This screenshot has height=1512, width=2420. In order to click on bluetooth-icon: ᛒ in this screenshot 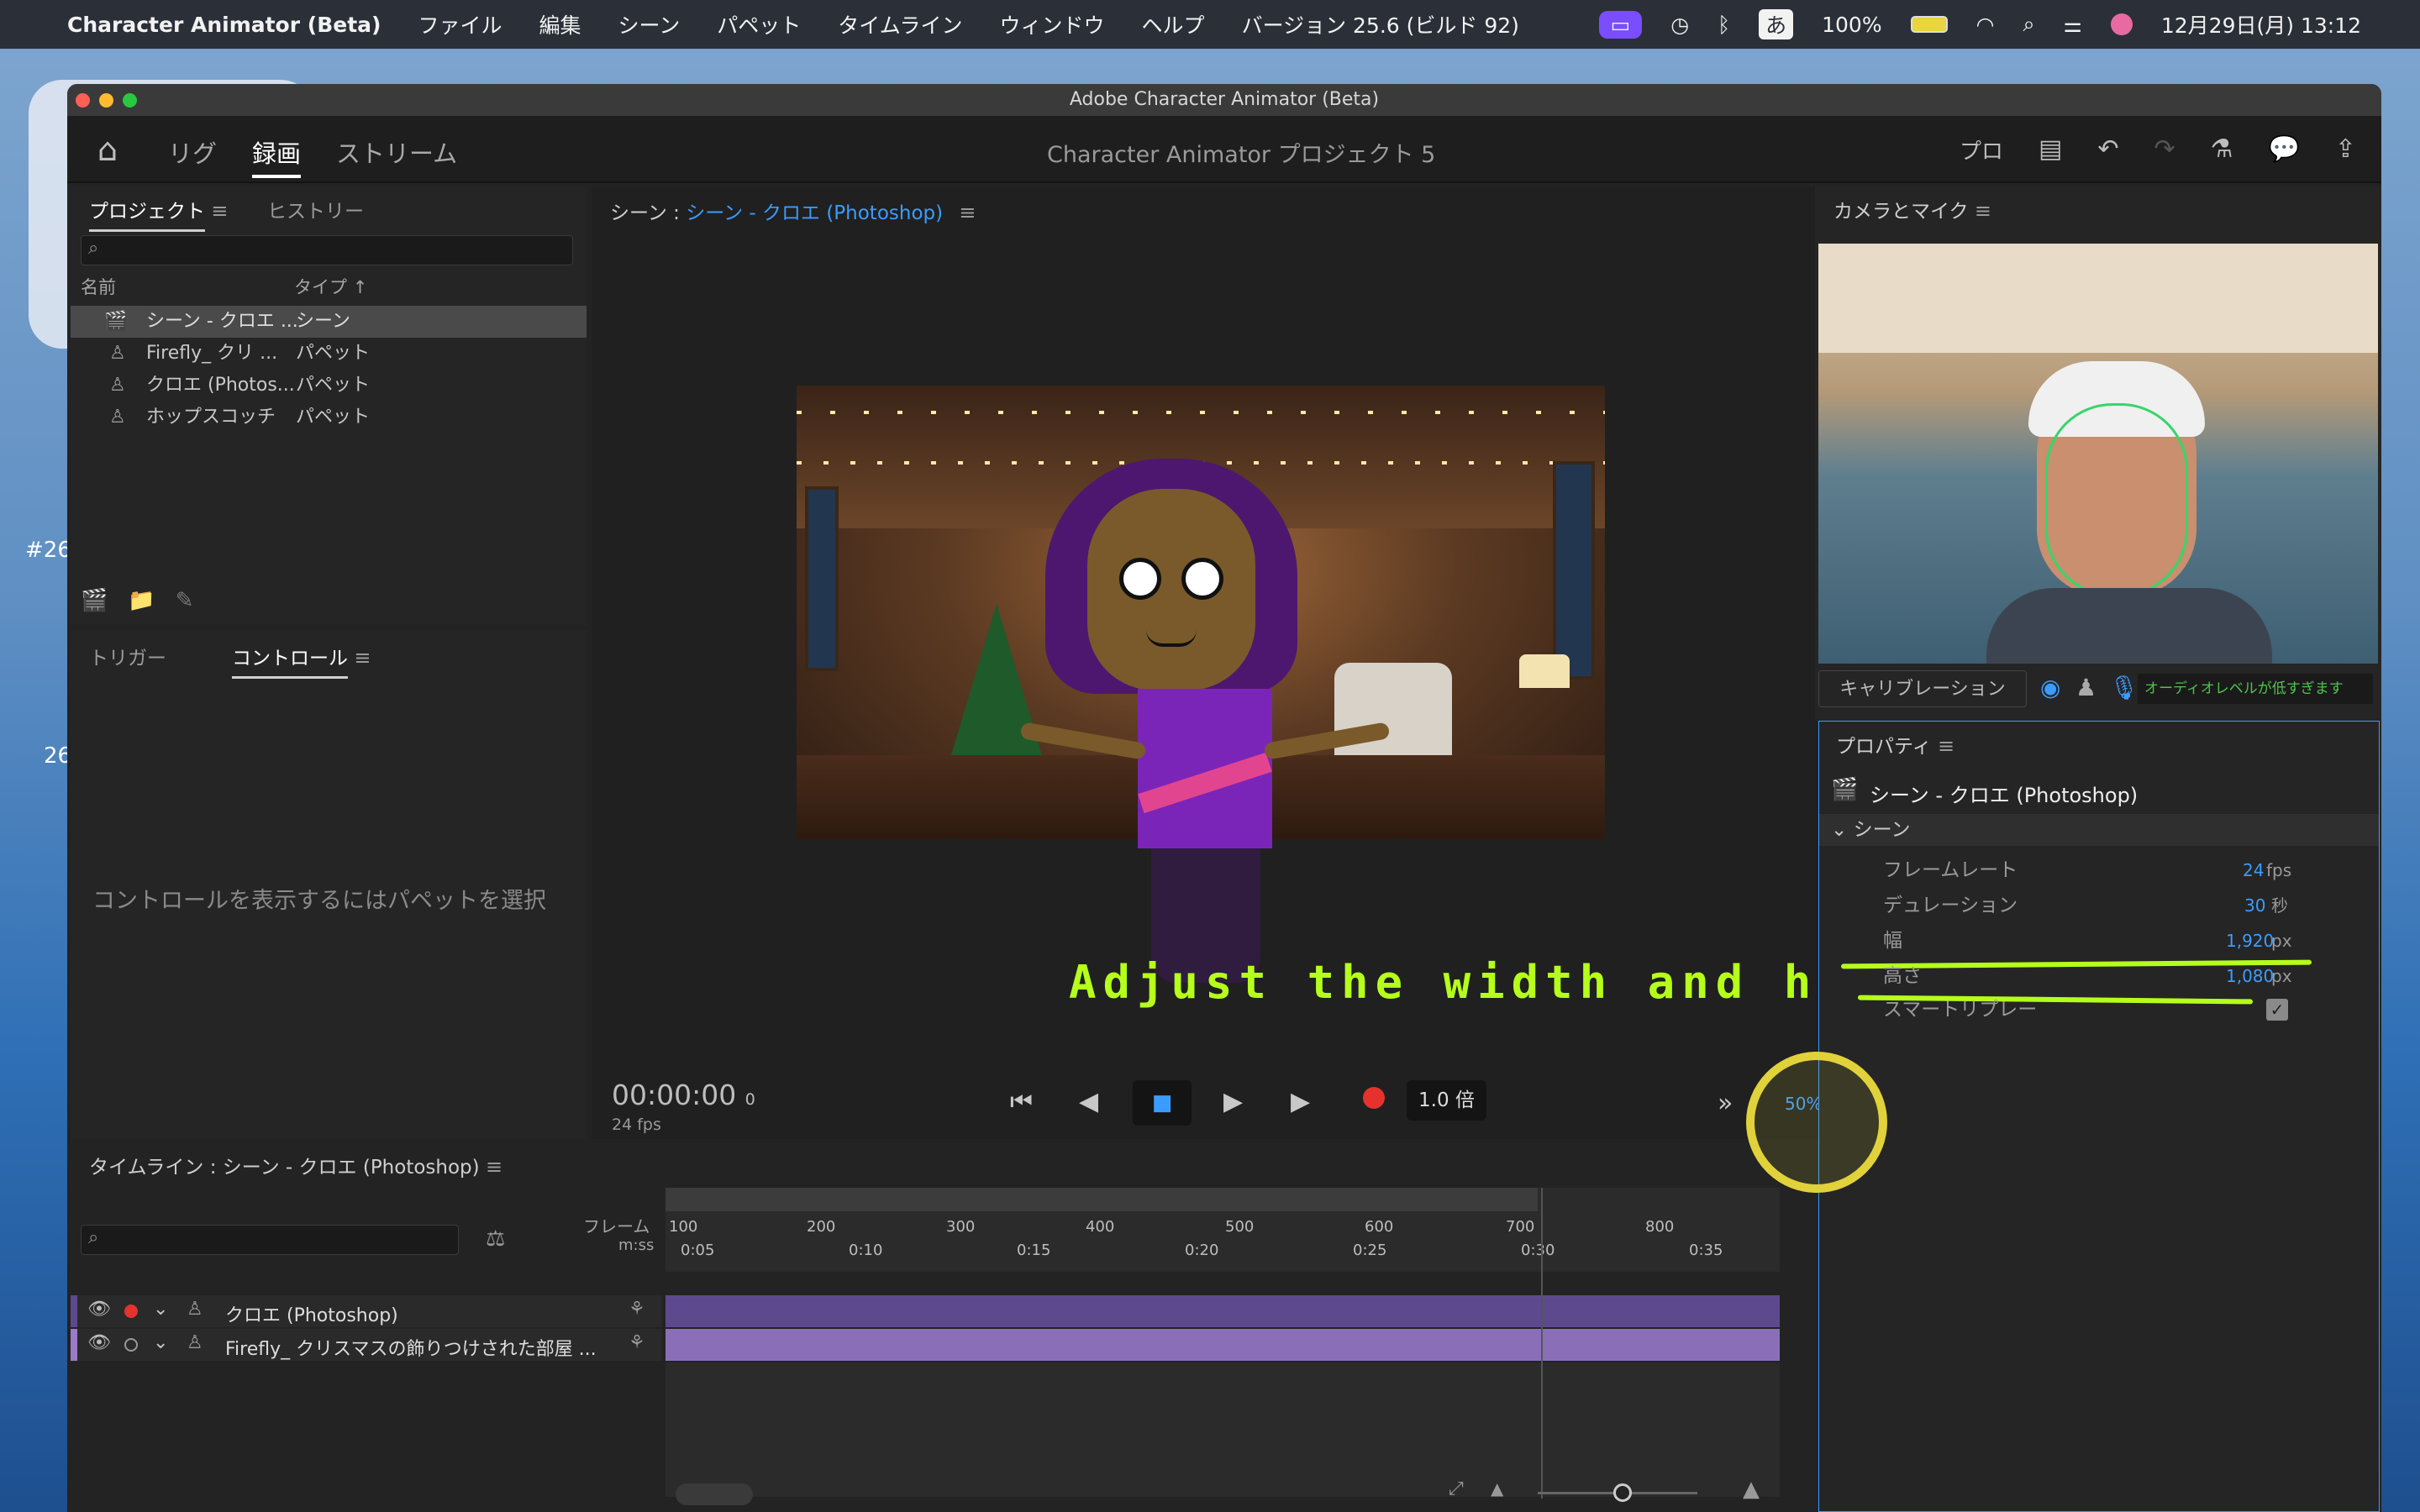, I will do `click(1724, 25)`.